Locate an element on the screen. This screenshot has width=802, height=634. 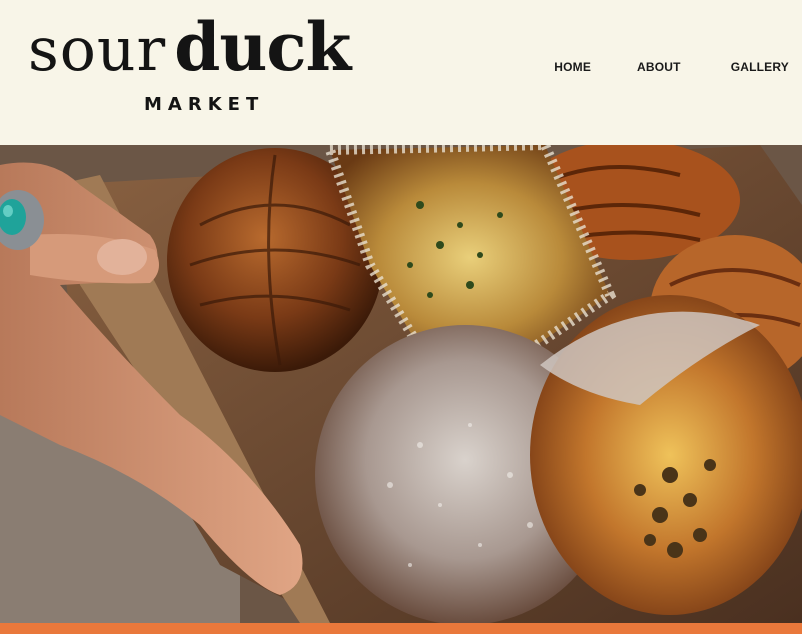
logo-wordmark: sour duck is located at coordinates (189, 47).